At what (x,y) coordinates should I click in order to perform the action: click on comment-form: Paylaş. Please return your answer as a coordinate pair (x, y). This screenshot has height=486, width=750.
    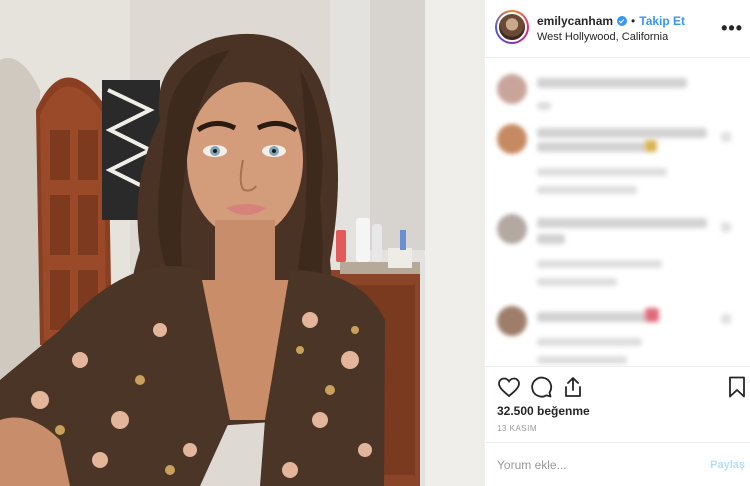
    Looking at the image, I should click on (617, 464).